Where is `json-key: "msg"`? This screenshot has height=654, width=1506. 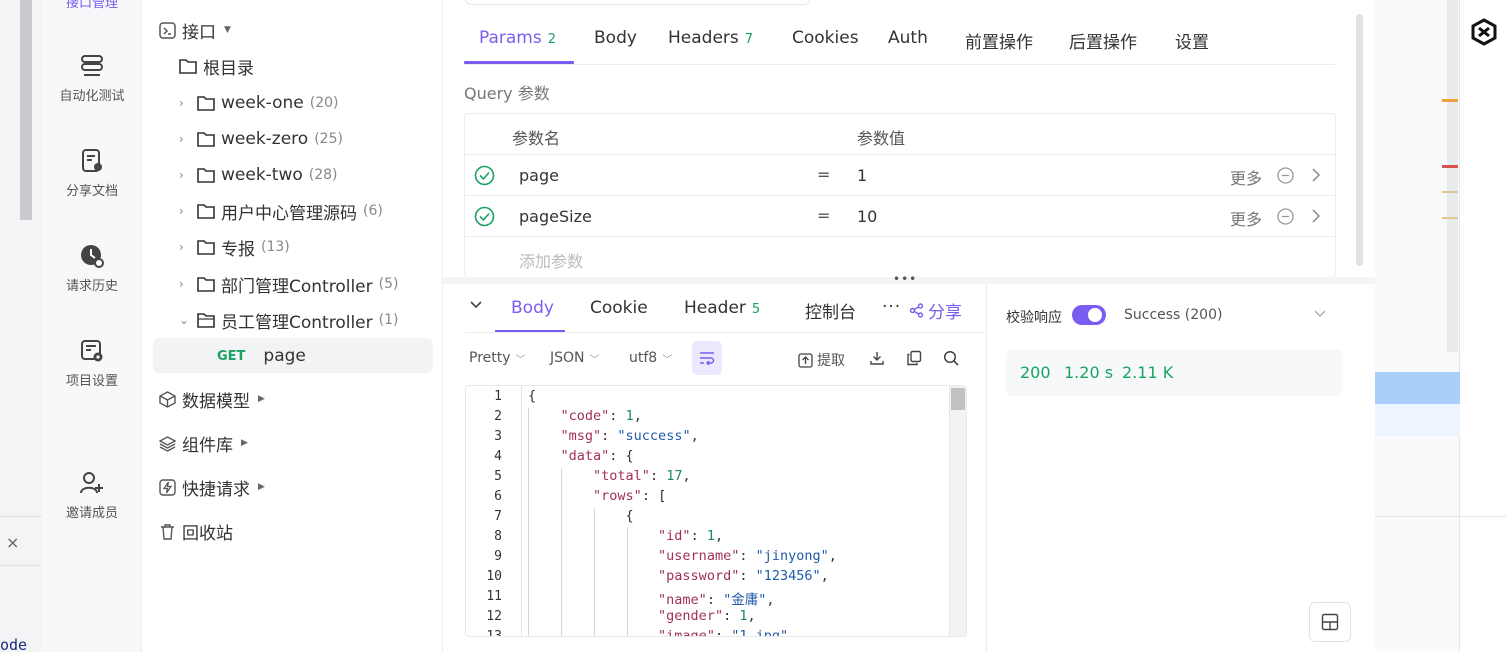 json-key: "msg" is located at coordinates (581, 436).